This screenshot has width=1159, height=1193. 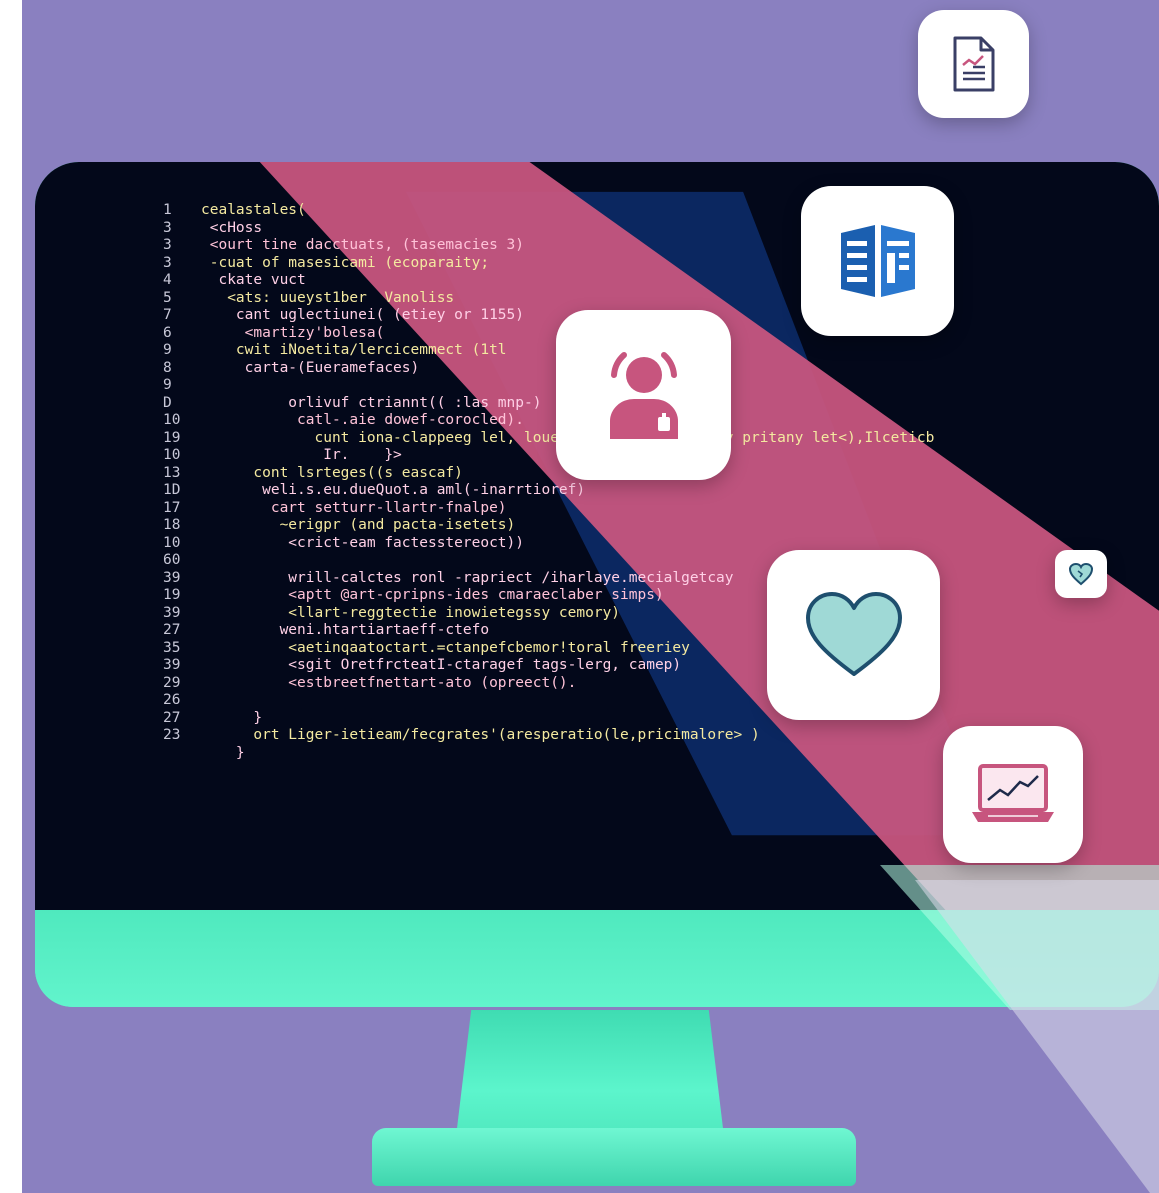 I want to click on code-text: -cuat of masesicami (ecoparaity;, so click(x=345, y=262).